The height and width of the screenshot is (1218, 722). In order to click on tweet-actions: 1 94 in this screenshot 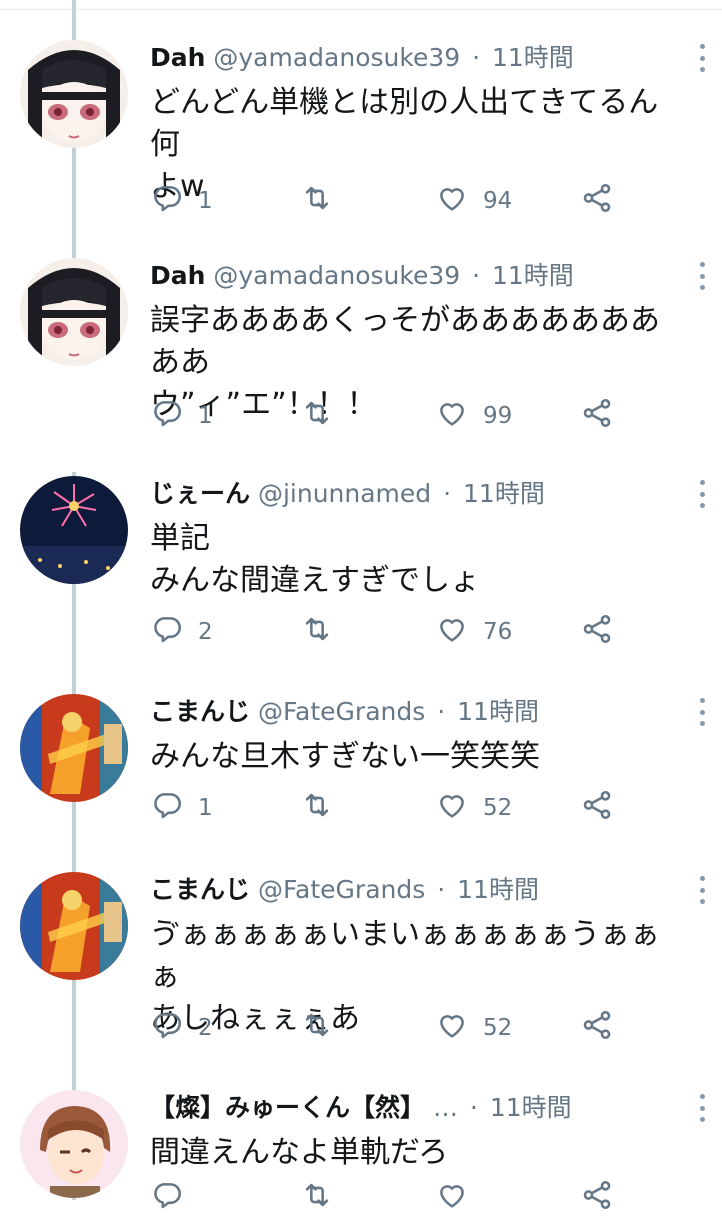, I will do `click(430, 201)`.